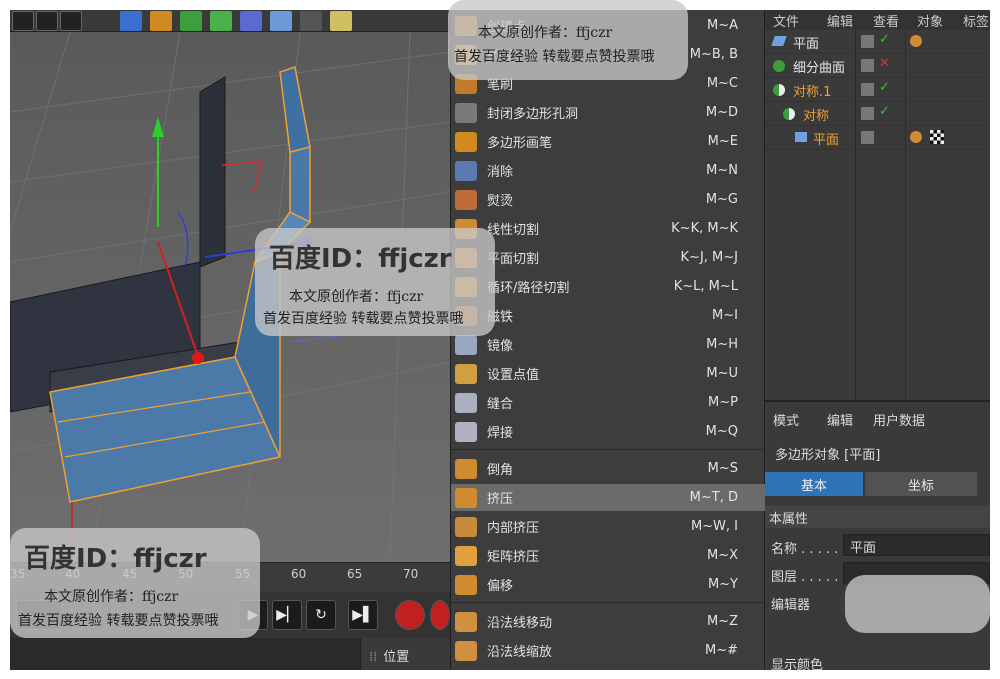  I want to click on object-row: 细分曲面 ✕, so click(877, 66).